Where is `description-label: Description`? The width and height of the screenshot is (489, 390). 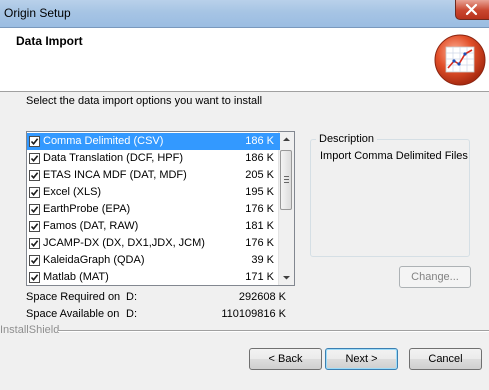
description-label: Description is located at coordinates (347, 139).